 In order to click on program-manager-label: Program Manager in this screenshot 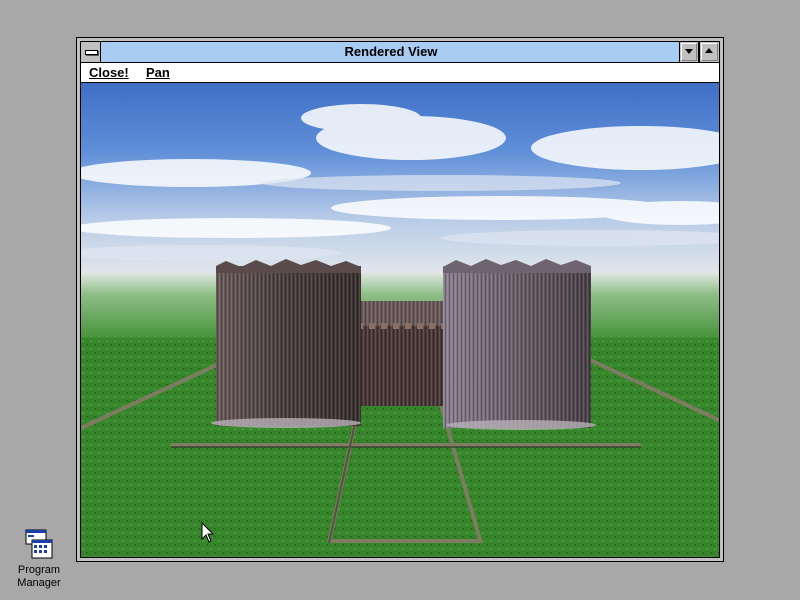, I will do `click(39, 576)`.